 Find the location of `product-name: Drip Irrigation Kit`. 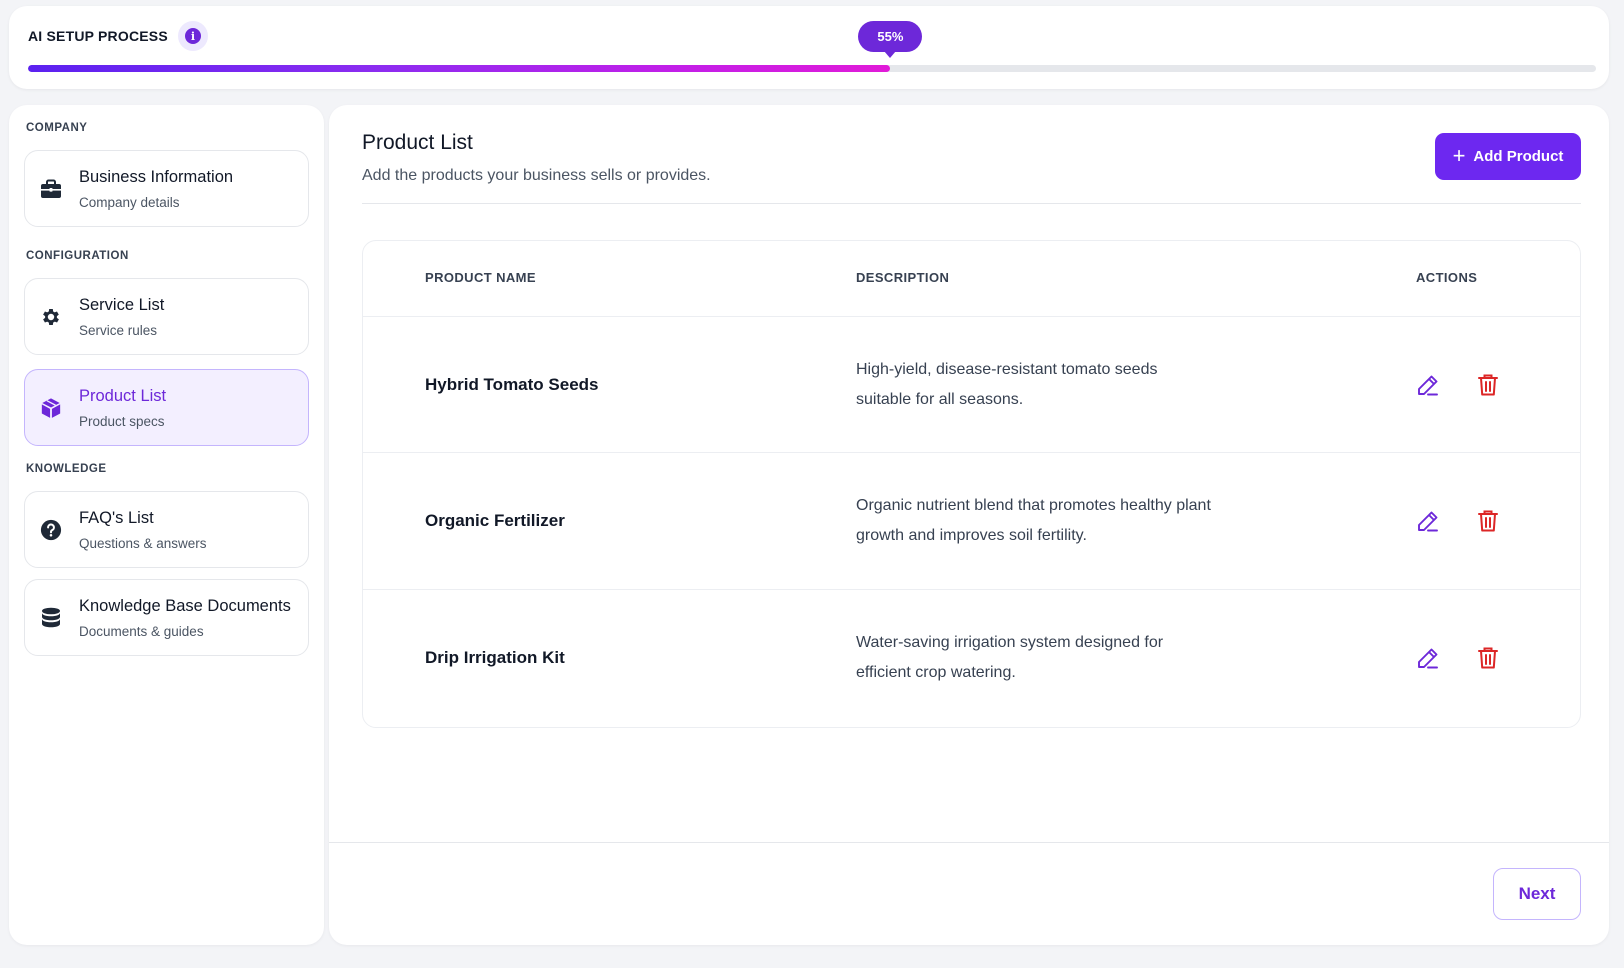

product-name: Drip Irrigation Kit is located at coordinates (495, 657).